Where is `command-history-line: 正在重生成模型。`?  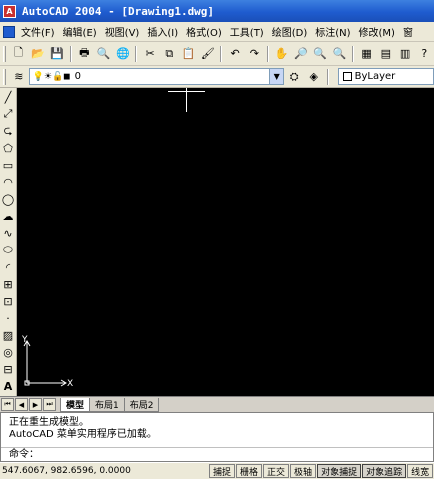
command-history-line: 正在重生成模型。 is located at coordinates (49, 422).